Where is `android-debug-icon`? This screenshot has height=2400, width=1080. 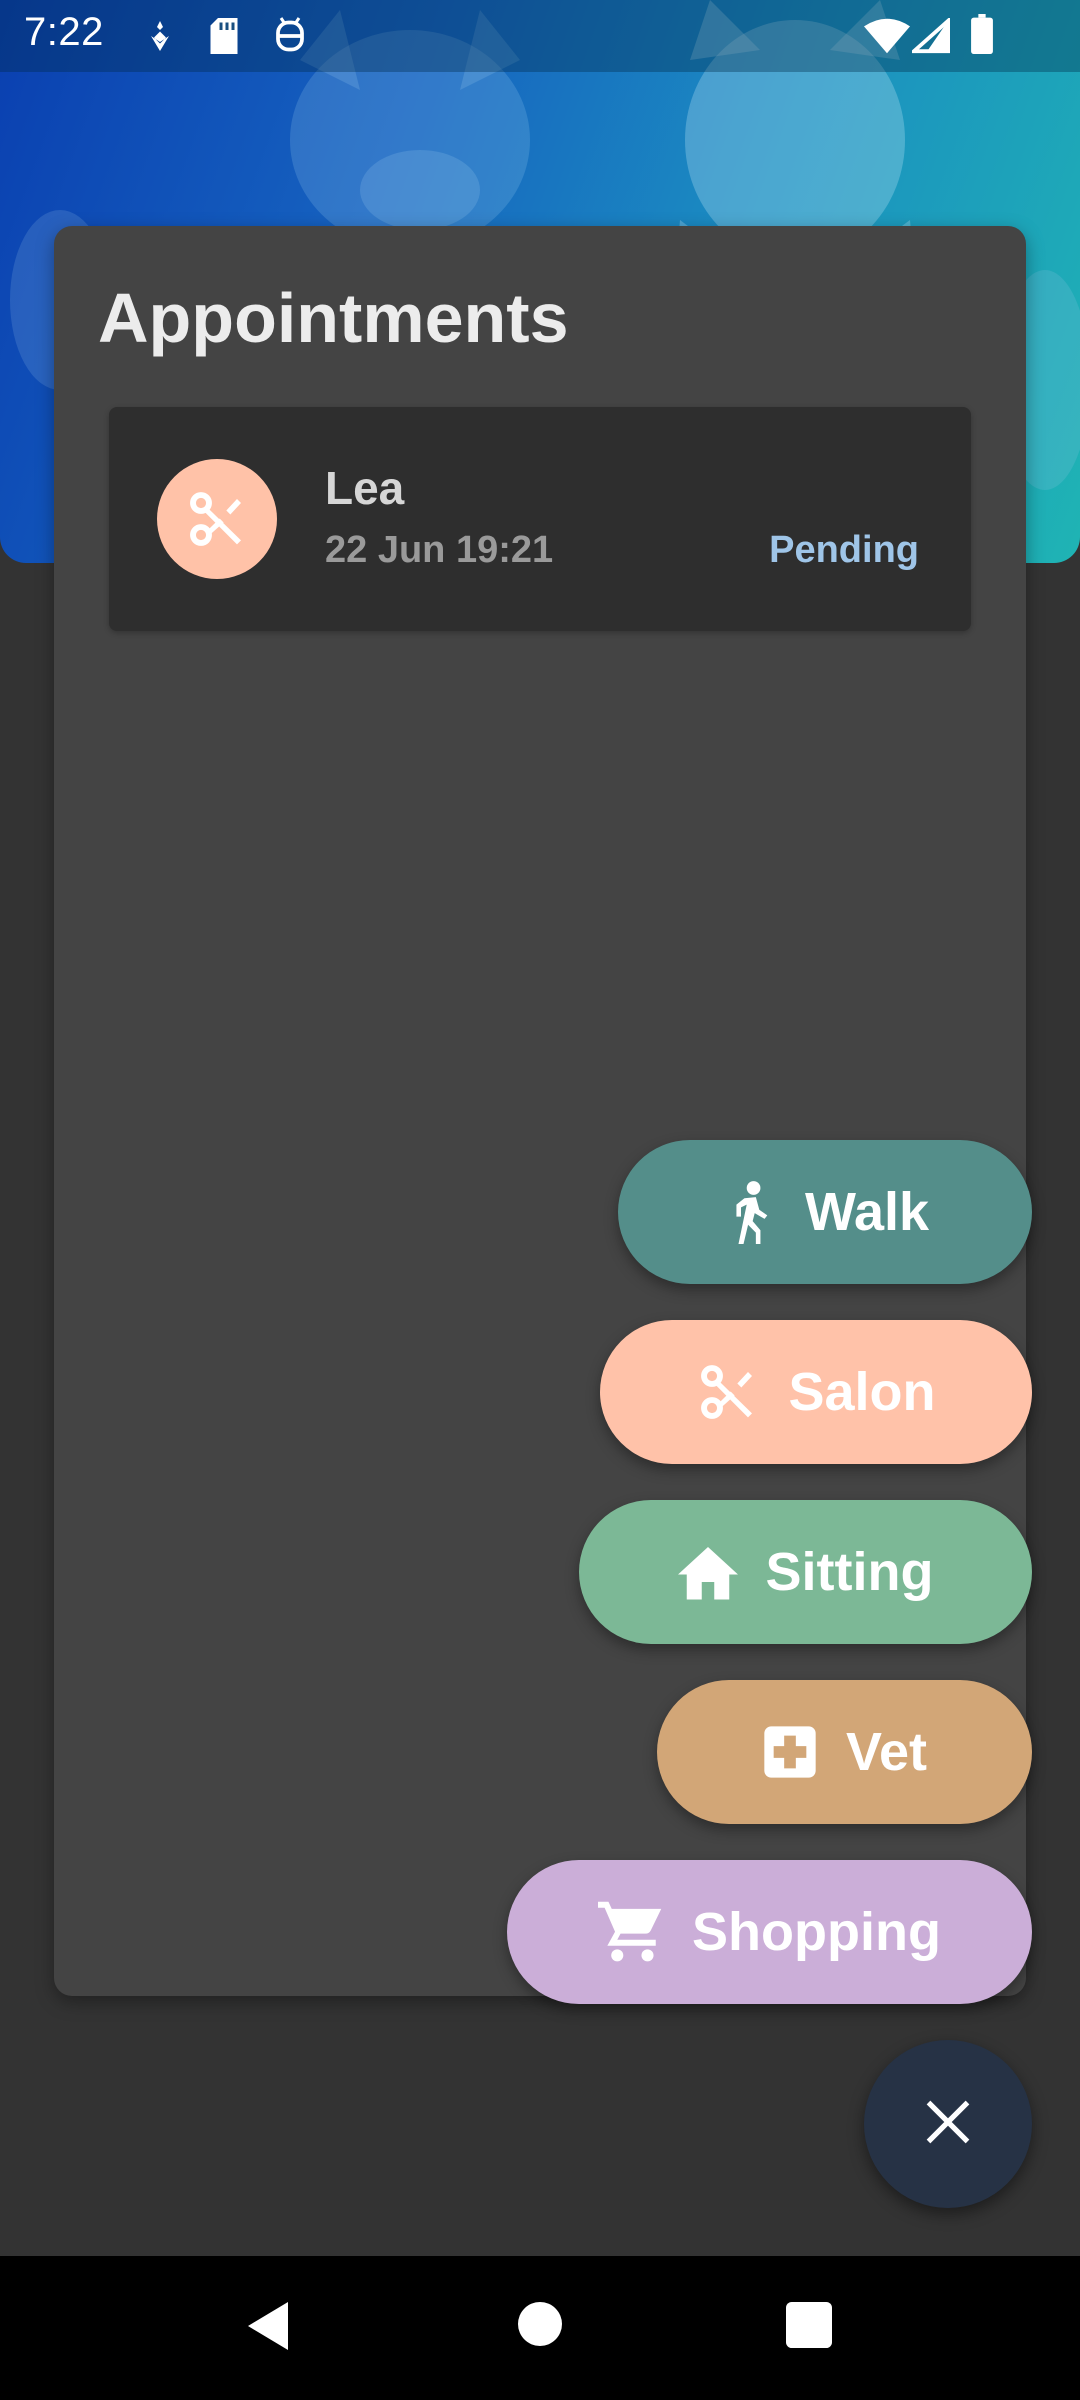 android-debug-icon is located at coordinates (290, 38).